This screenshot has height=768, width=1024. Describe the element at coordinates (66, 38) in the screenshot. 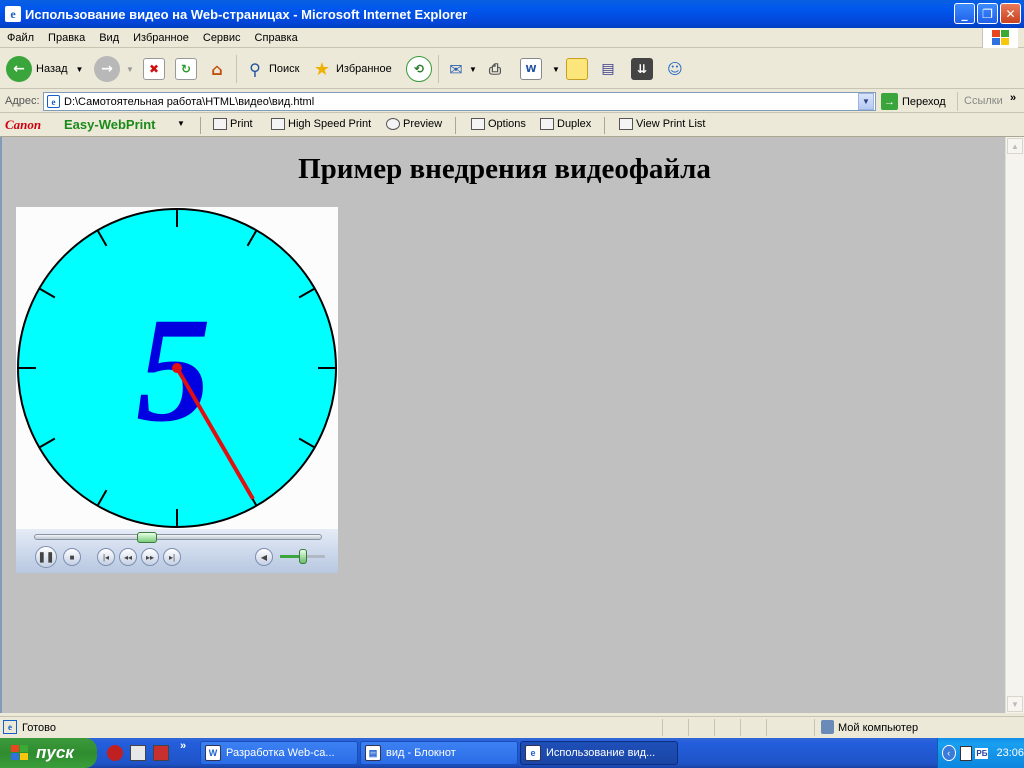

I see `menu-edit: Правка` at that location.